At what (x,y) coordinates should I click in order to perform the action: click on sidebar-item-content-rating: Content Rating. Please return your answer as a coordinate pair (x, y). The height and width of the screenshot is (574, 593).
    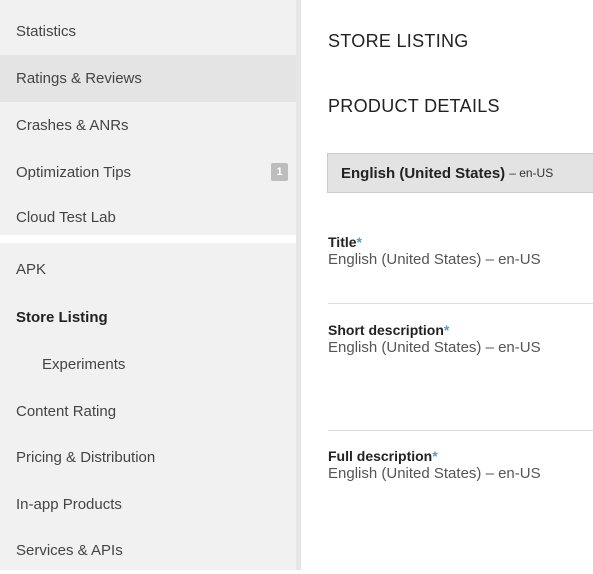
    Looking at the image, I should click on (148, 411).